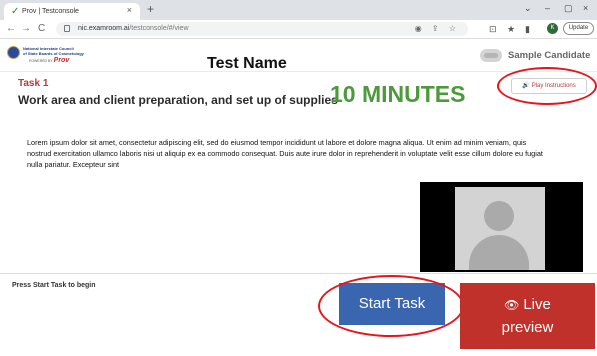  What do you see at coordinates (512, 305) in the screenshot?
I see `eye-slash-icon: 👁` at bounding box center [512, 305].